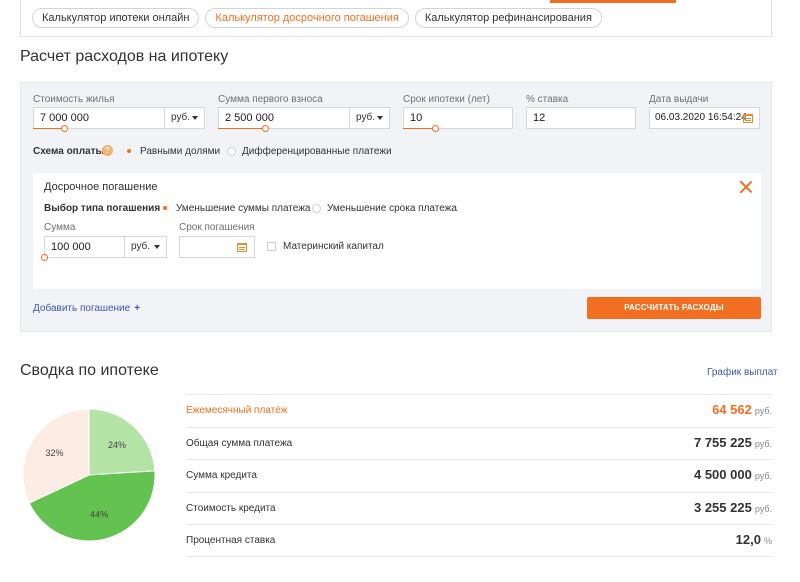 Image resolution: width=800 pixels, height=582 pixels. Describe the element at coordinates (243, 208) in the screenshot. I see `repayment-type-reduce-payment-label: Уменьшение суммы платежа` at that location.